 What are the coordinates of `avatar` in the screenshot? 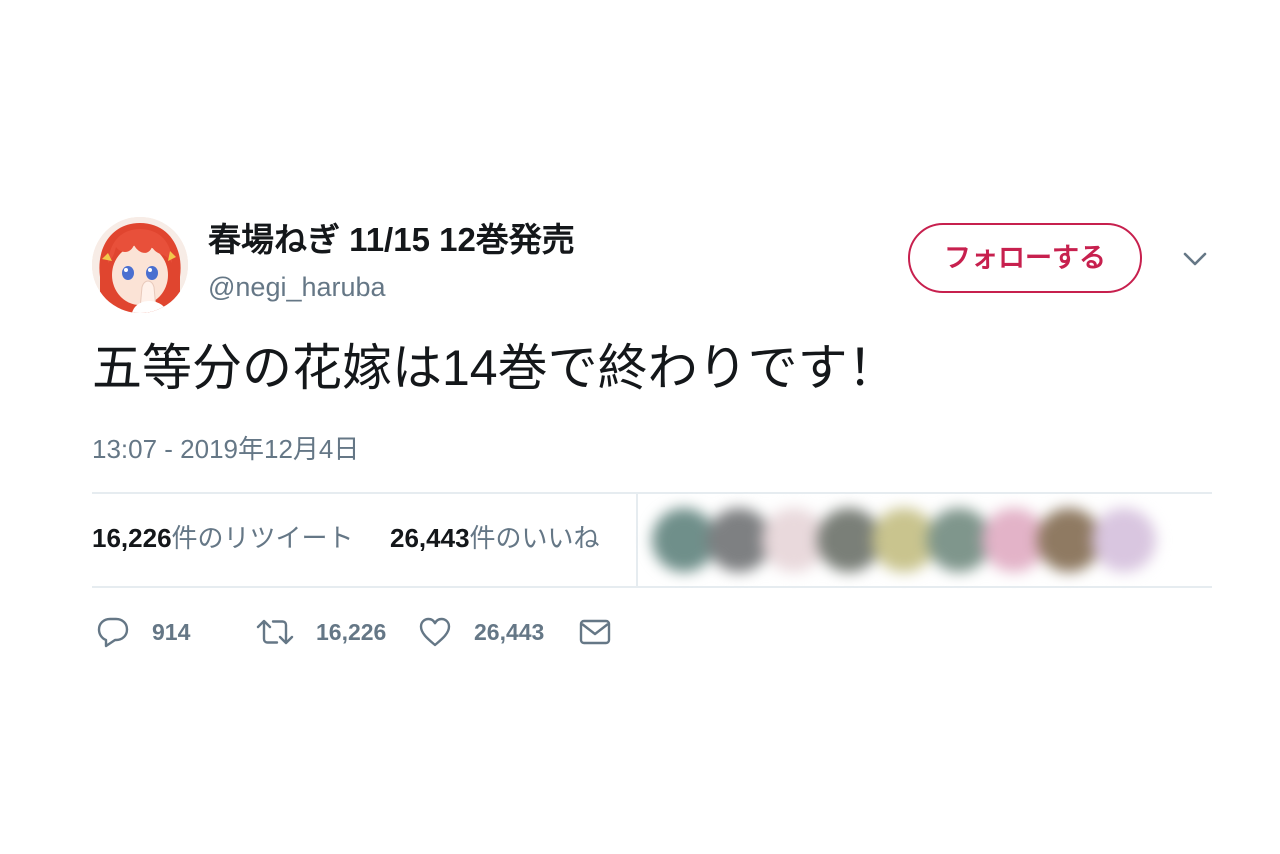 It's located at (140, 265).